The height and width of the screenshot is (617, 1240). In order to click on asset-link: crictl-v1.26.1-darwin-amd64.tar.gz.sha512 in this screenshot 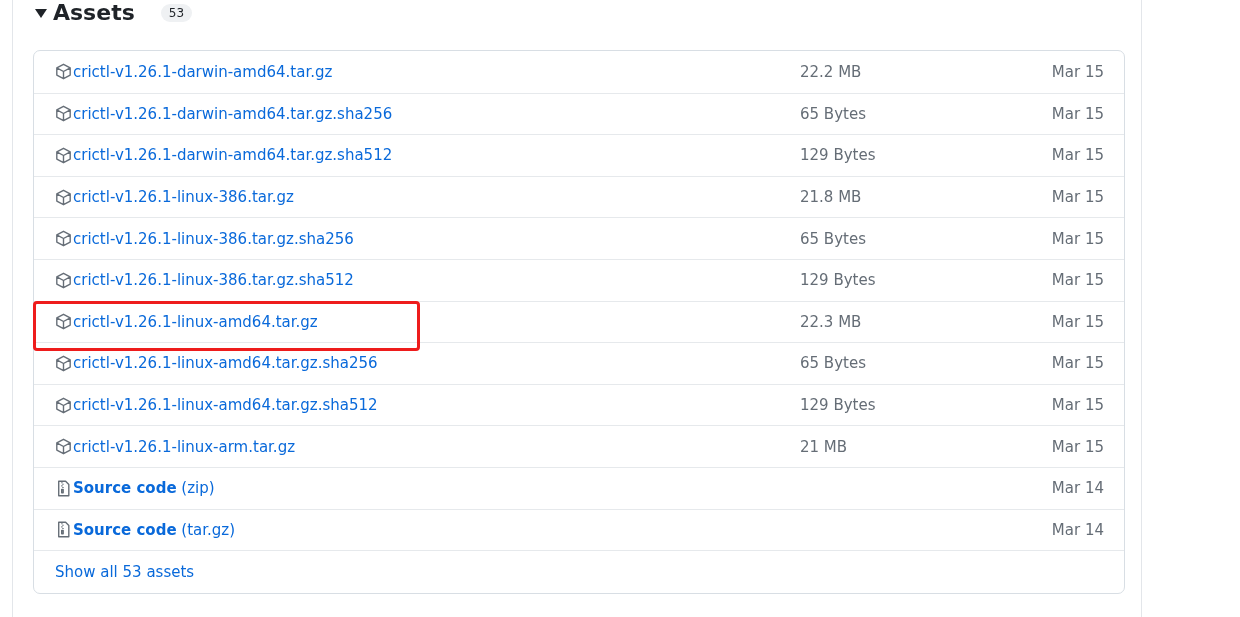, I will do `click(233, 155)`.